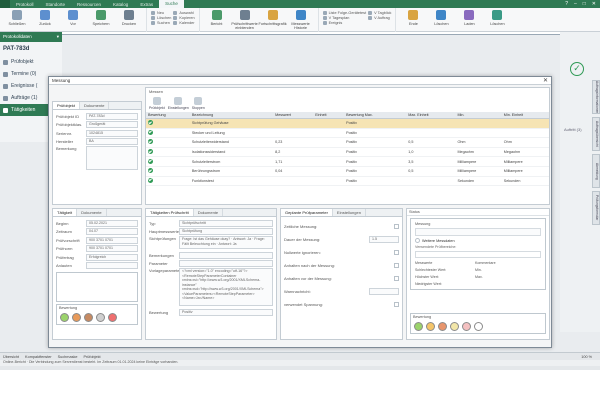 This screenshot has height=400, width=600. What do you see at coordinates (584, 4) in the screenshot?
I see `maximize-icon: □` at bounding box center [584, 4].